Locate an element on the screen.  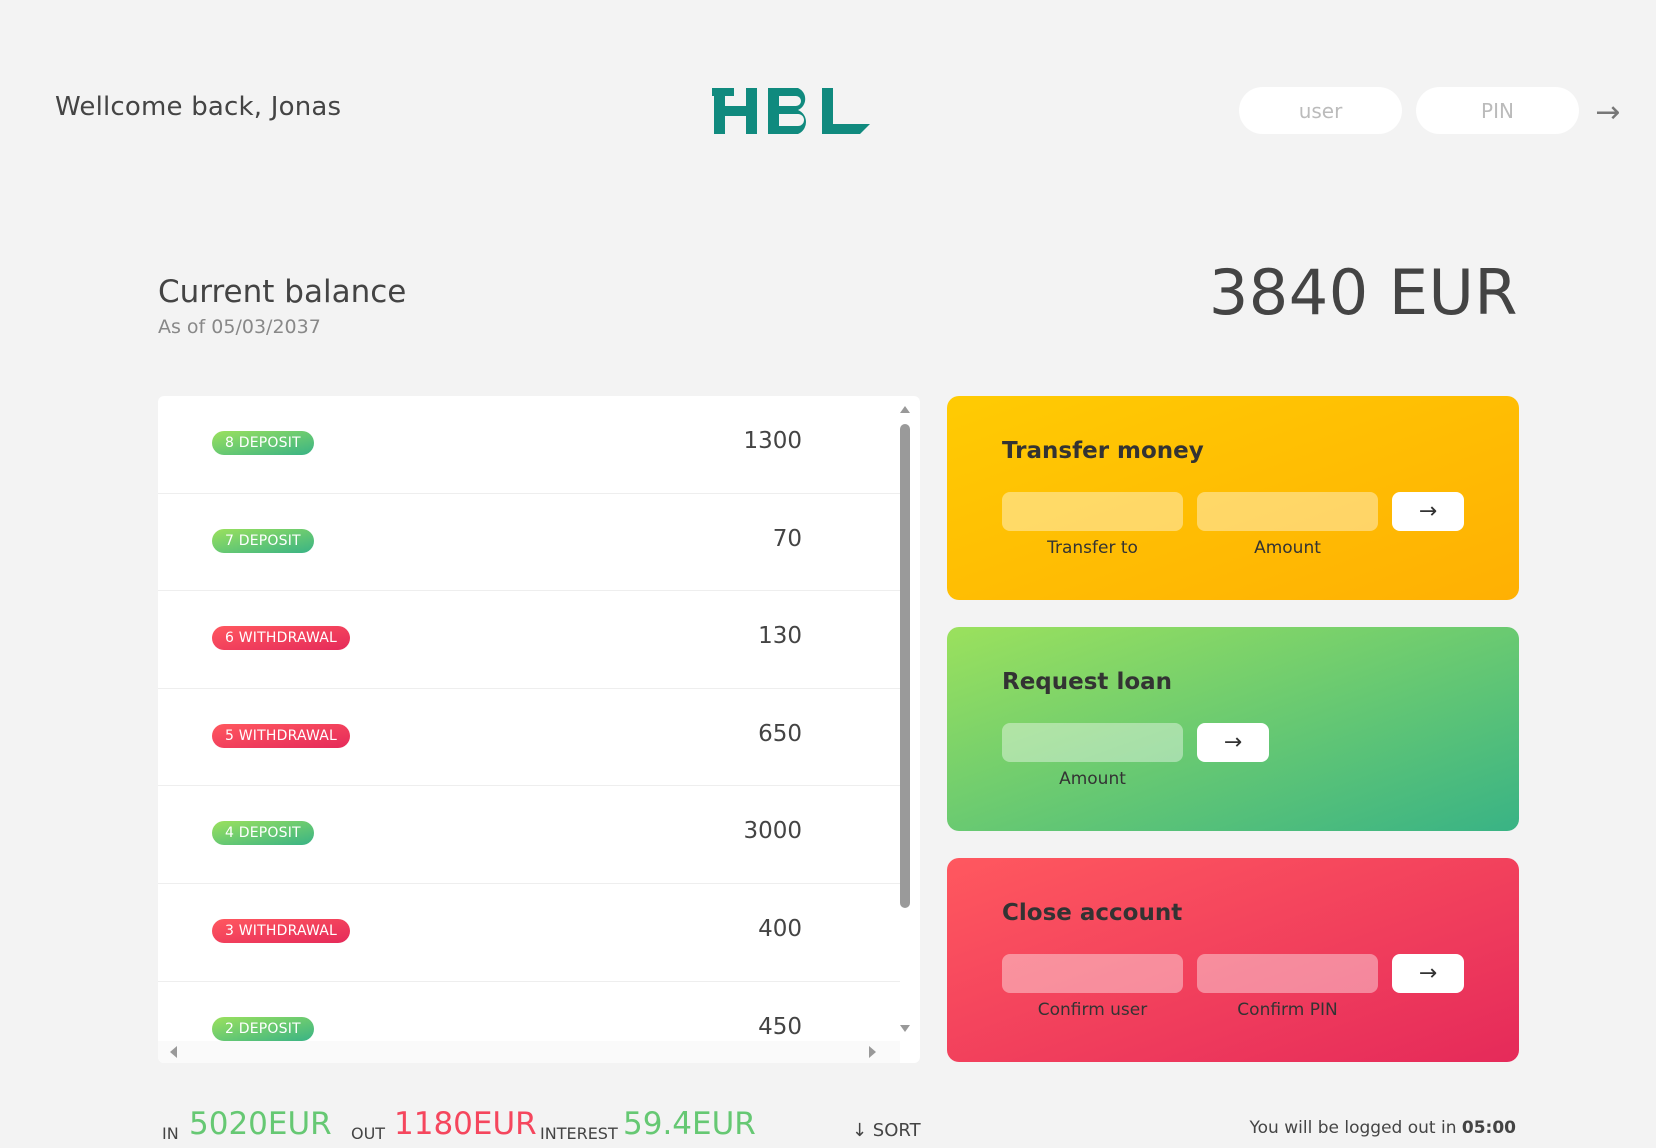
movement-type-badge: 5 withdrawal is located at coordinates (281, 735).